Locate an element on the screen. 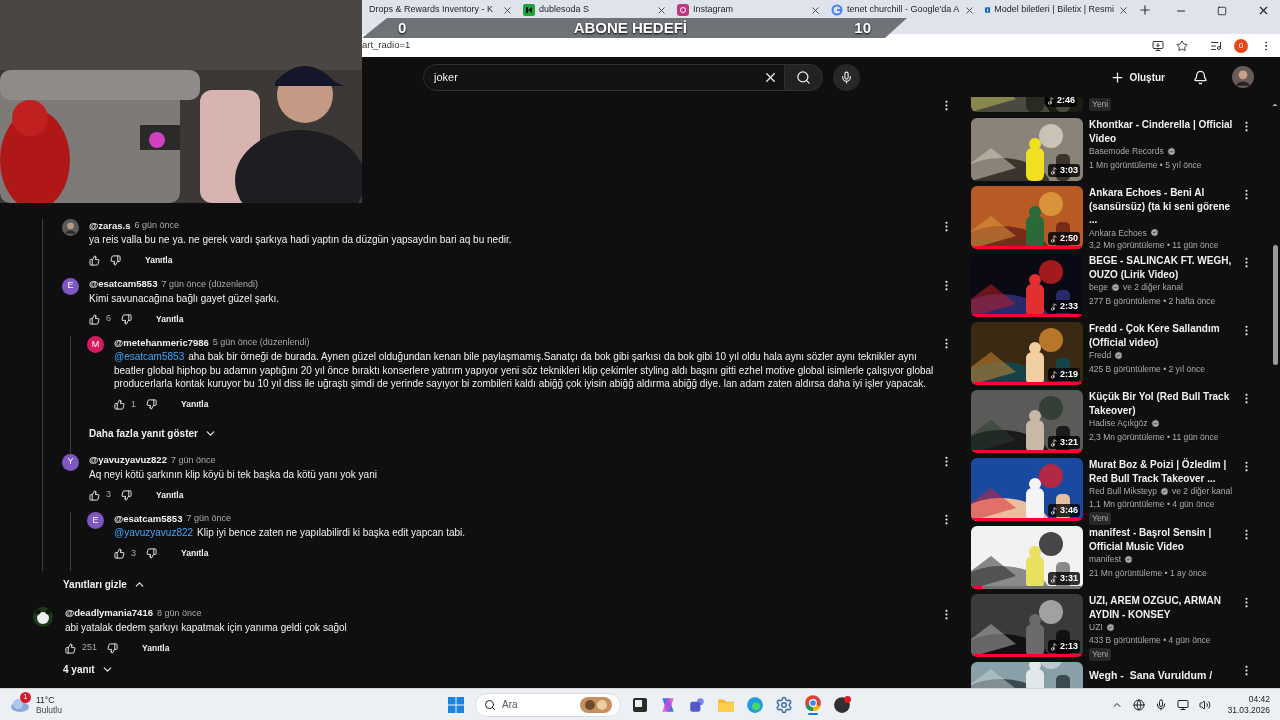 This screenshot has height=720, width=1280. browser-tab: Model biletleri | Biletix | Resmi is located at coordinates (1057, 10).